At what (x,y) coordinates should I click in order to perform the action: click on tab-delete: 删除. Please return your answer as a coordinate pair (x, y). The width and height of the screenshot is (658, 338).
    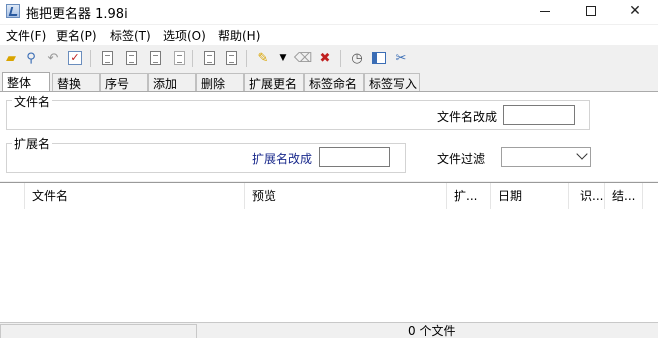
    Looking at the image, I should click on (220, 82).